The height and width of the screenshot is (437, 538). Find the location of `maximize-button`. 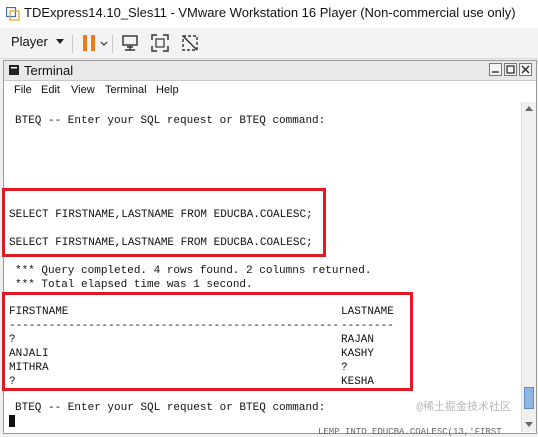

maximize-button is located at coordinates (510, 69).